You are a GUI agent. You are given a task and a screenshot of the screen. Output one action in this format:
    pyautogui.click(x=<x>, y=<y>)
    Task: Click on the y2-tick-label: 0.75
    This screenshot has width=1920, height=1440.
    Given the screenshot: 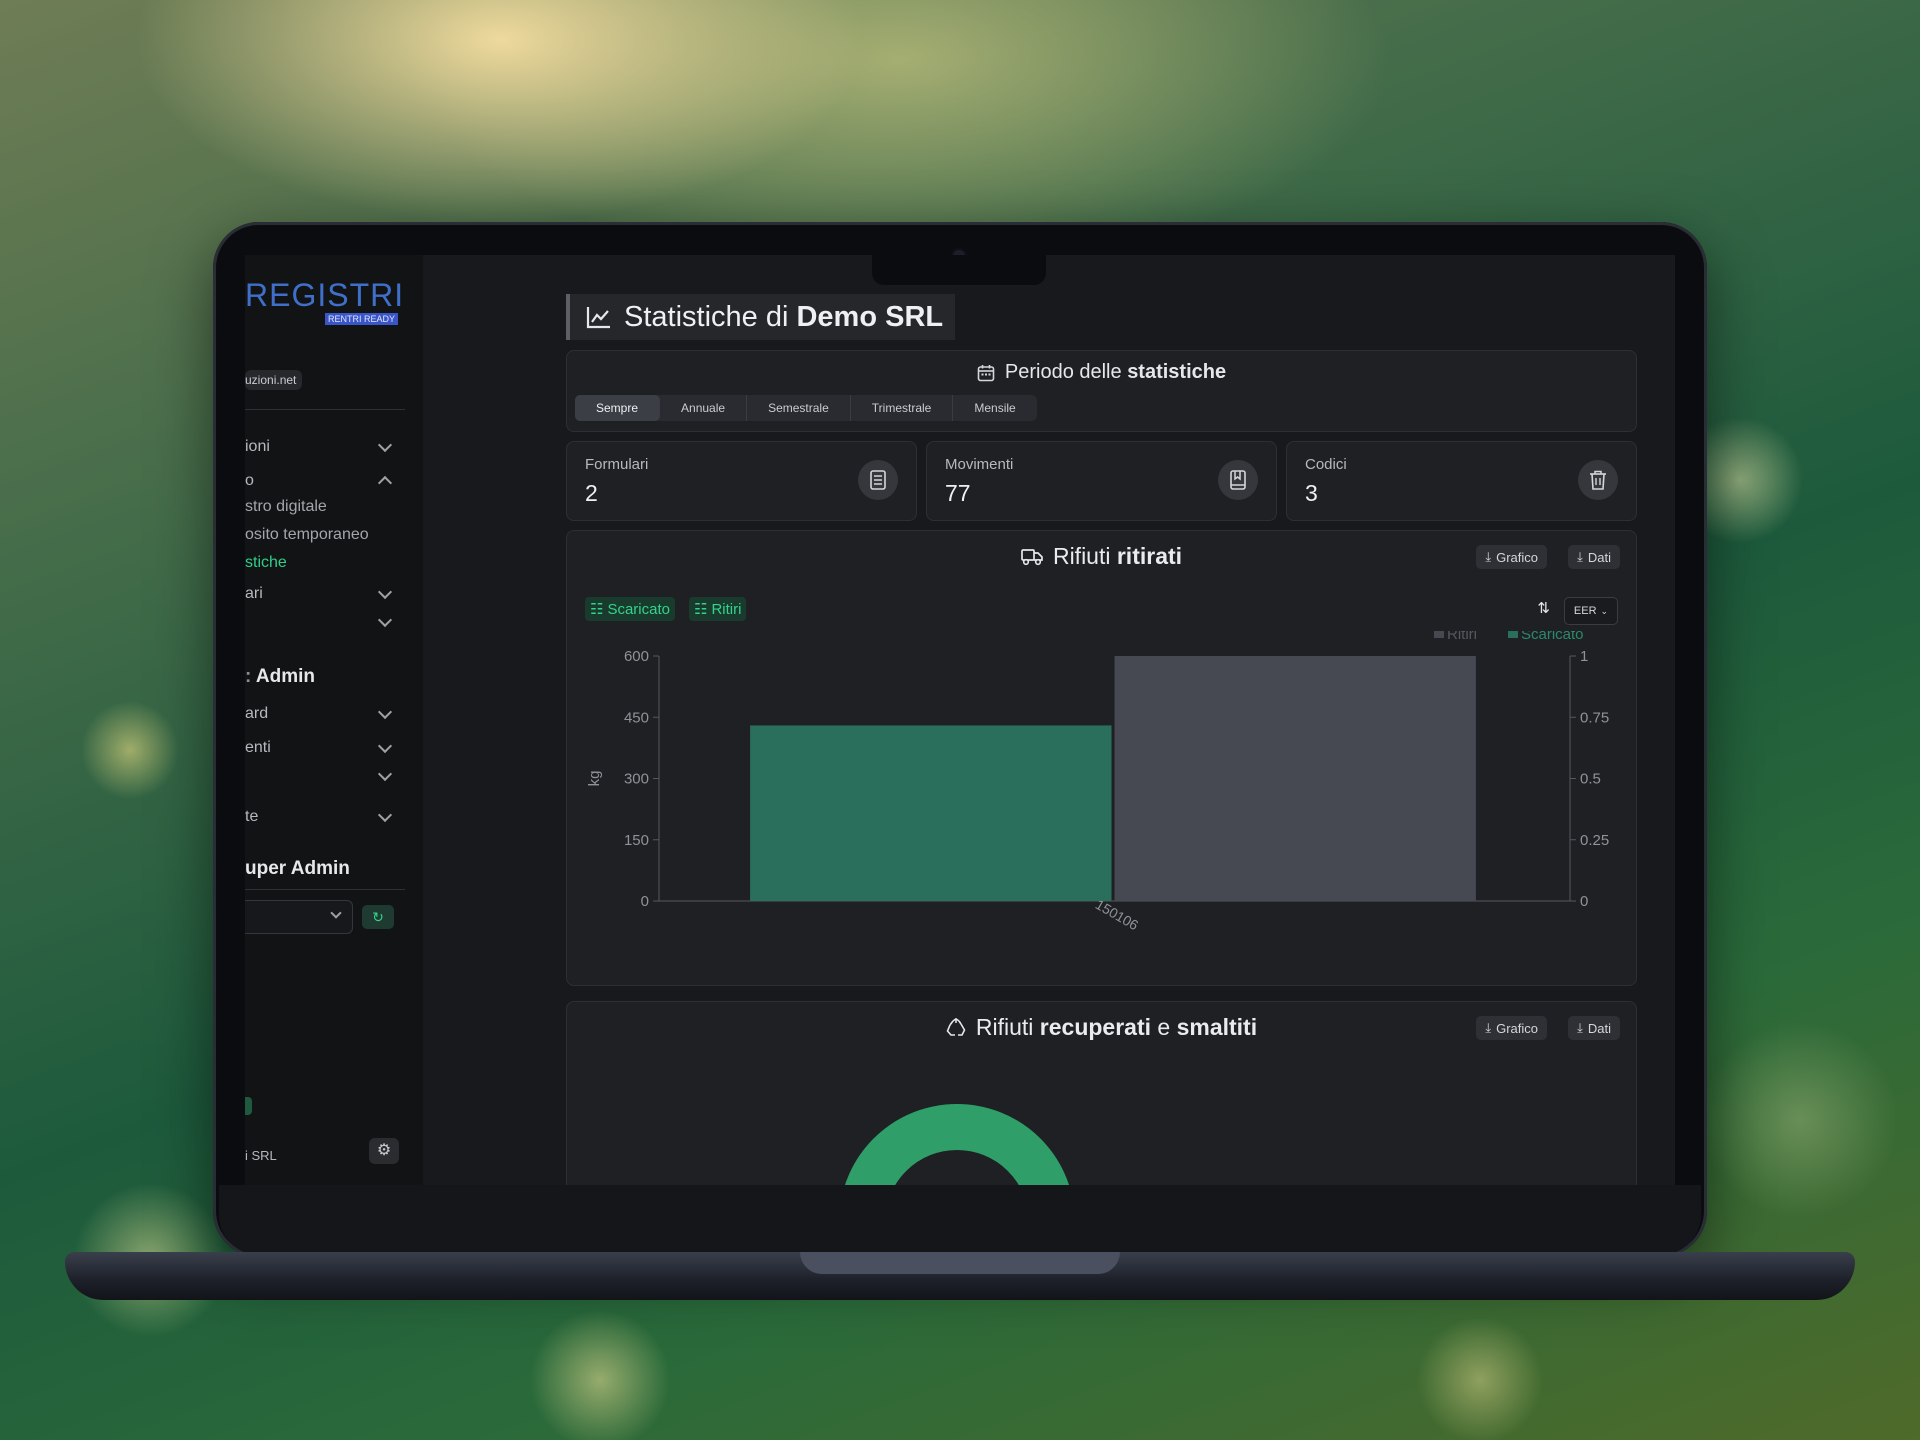 What is the action you would take?
    pyautogui.click(x=1594, y=717)
    